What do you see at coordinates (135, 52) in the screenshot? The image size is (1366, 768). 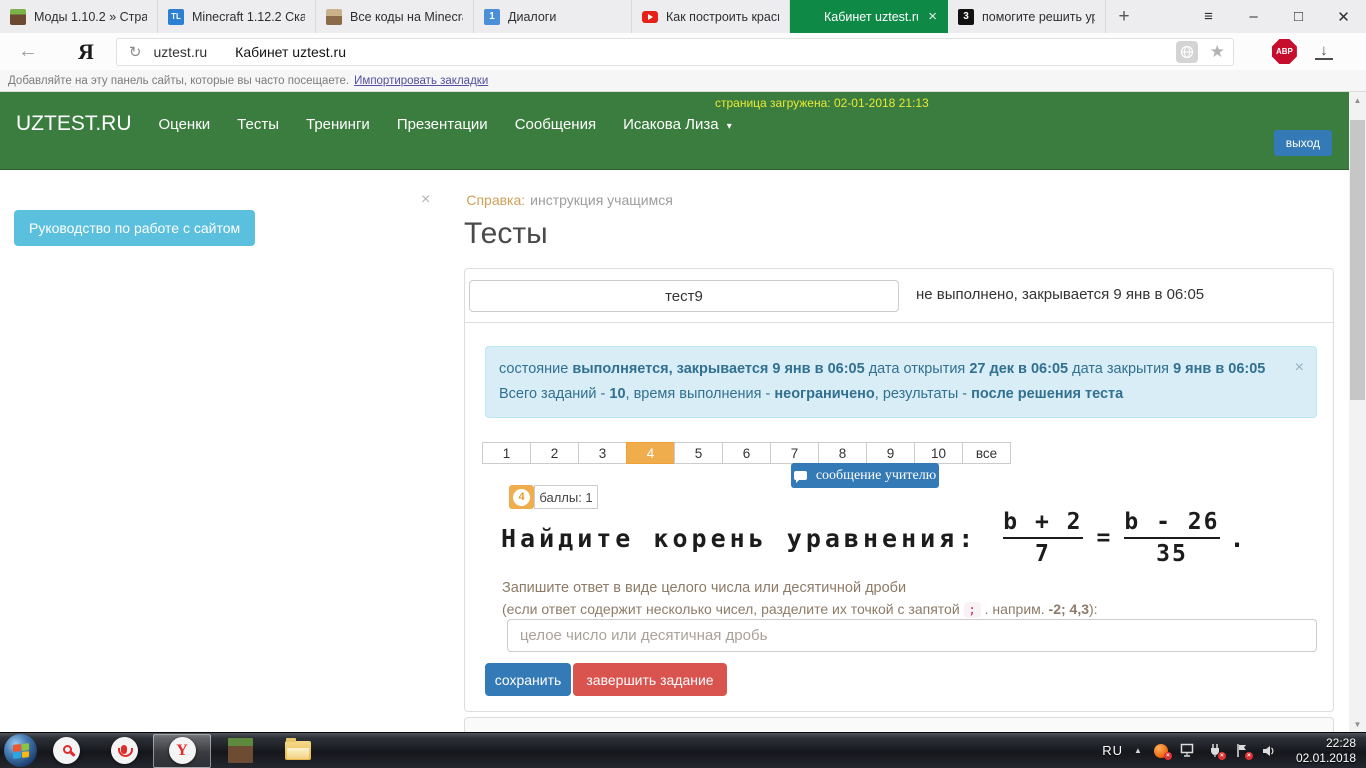 I see `reload-icon: ↻` at bounding box center [135, 52].